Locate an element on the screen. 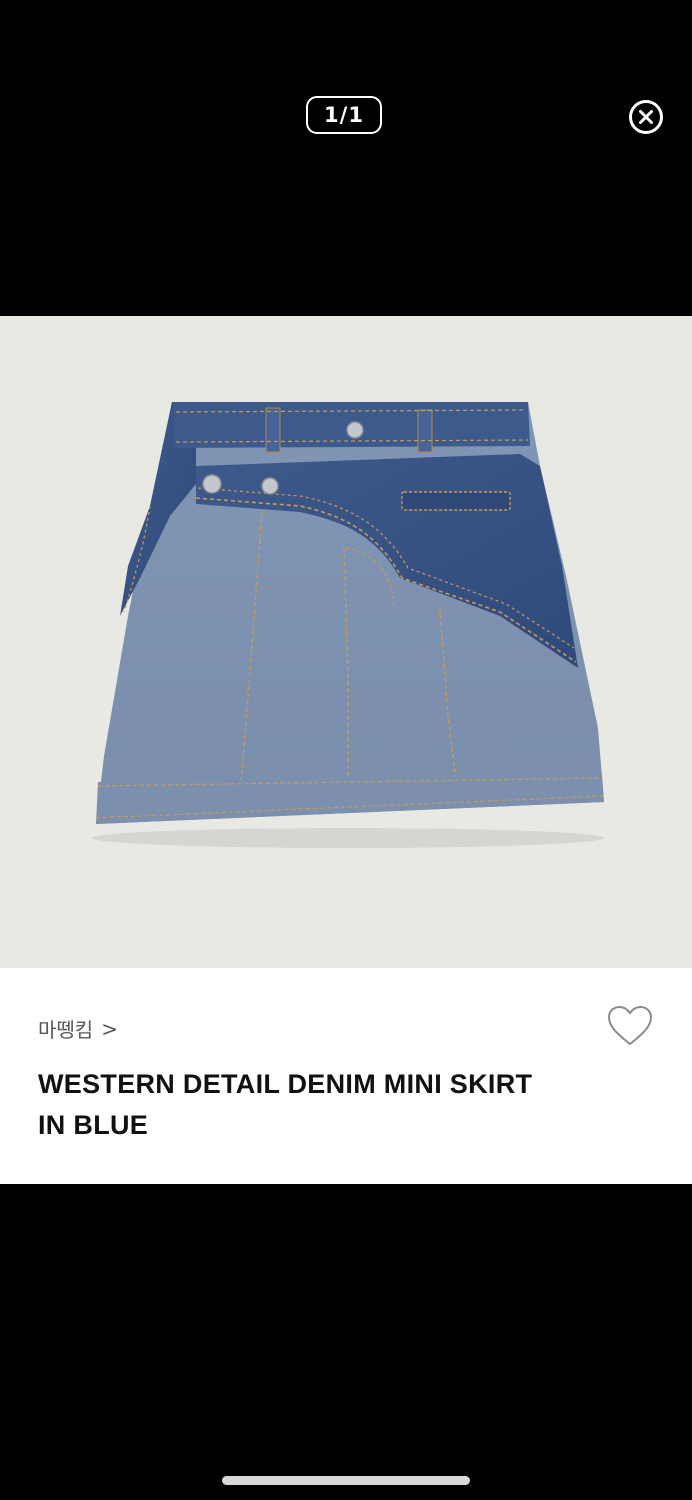 The image size is (692, 1500). wishlist-button is located at coordinates (630, 1026).